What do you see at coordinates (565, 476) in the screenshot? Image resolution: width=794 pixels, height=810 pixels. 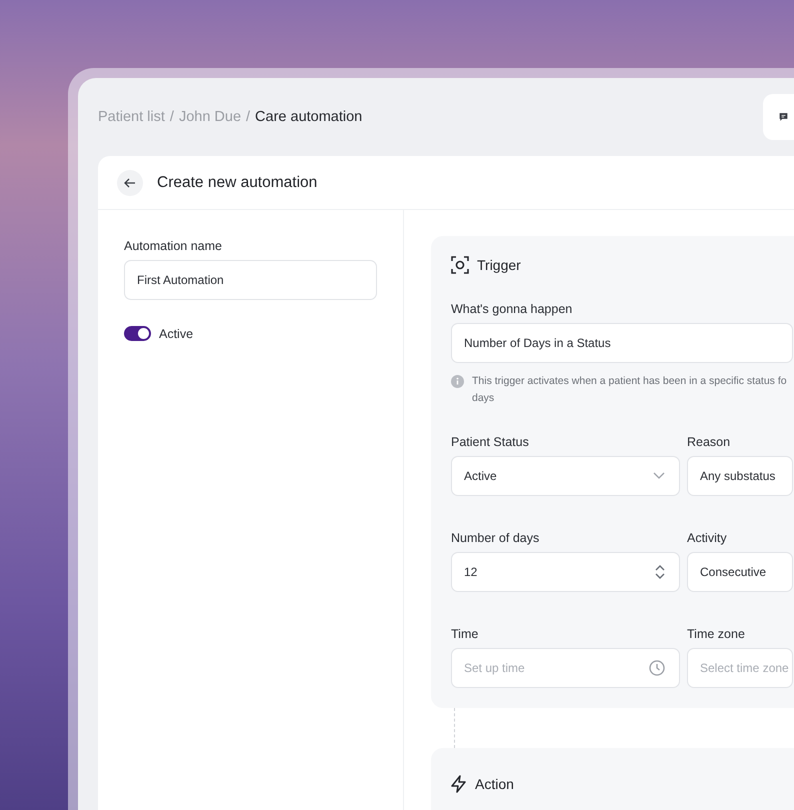 I see `dropdown-field: Active` at bounding box center [565, 476].